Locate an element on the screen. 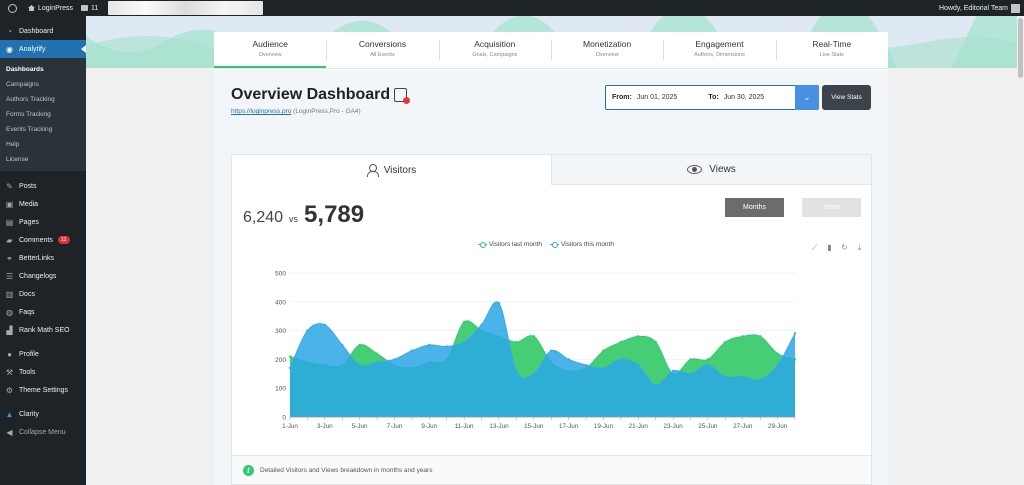  tab-label: Views is located at coordinates (722, 169).